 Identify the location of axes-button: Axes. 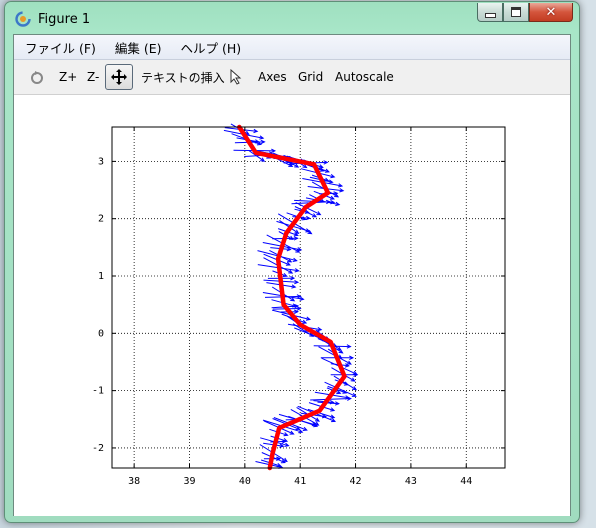
(272, 77).